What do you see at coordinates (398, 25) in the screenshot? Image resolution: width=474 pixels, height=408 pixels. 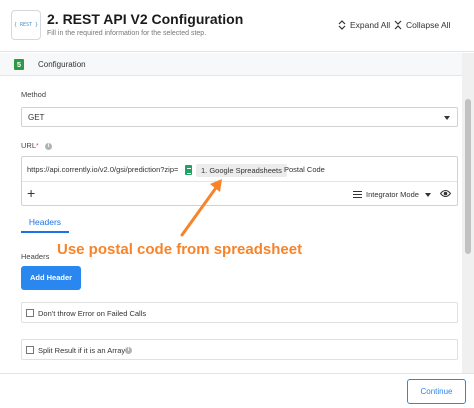 I see `collapse-icon` at bounding box center [398, 25].